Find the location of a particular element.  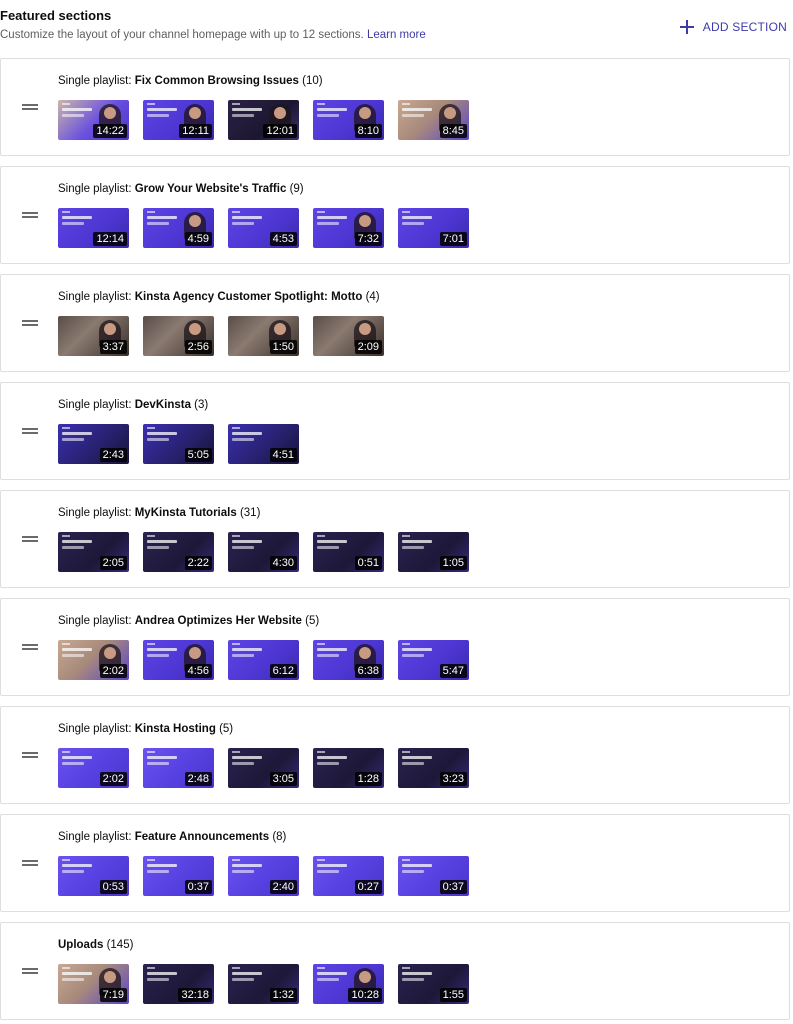

video-duration-badge: 5:47 is located at coordinates (453, 671).